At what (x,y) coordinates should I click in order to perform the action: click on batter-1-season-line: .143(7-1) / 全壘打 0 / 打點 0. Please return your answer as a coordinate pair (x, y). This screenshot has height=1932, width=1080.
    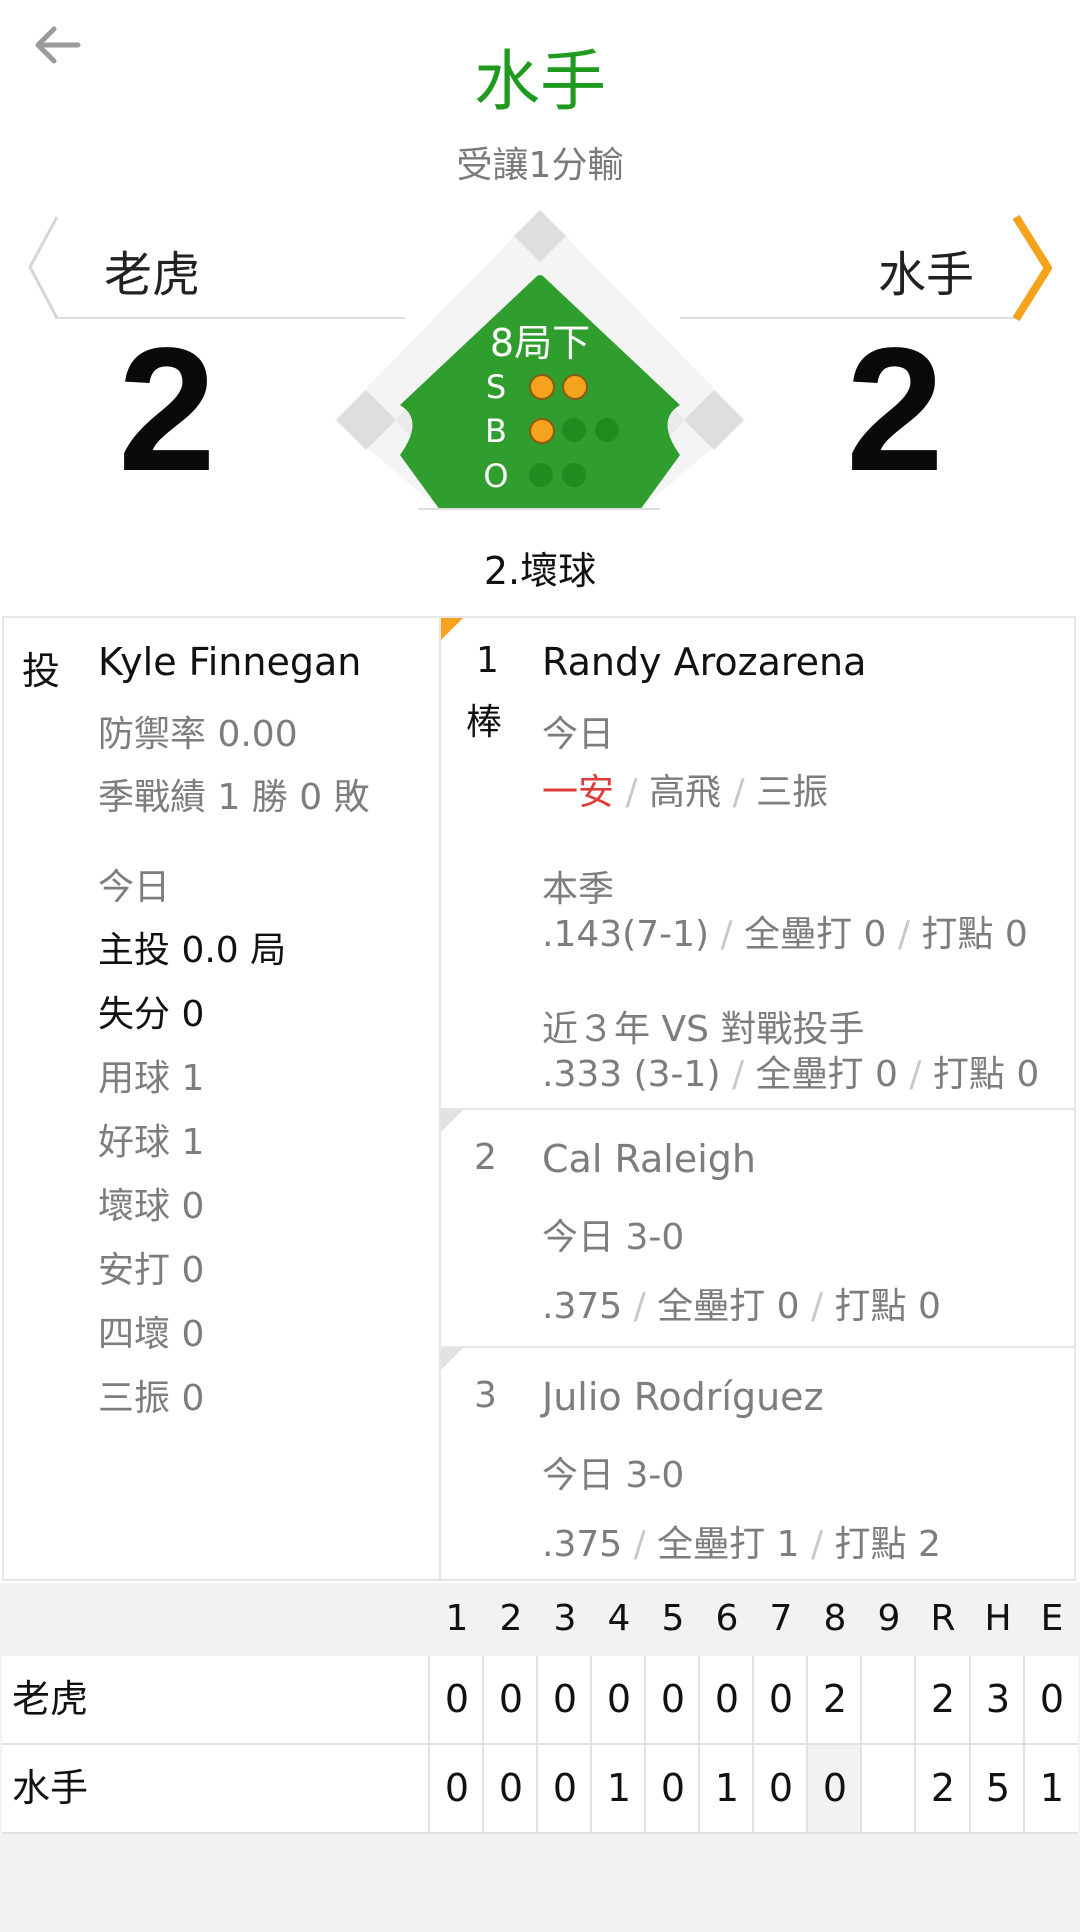
    Looking at the image, I should click on (785, 934).